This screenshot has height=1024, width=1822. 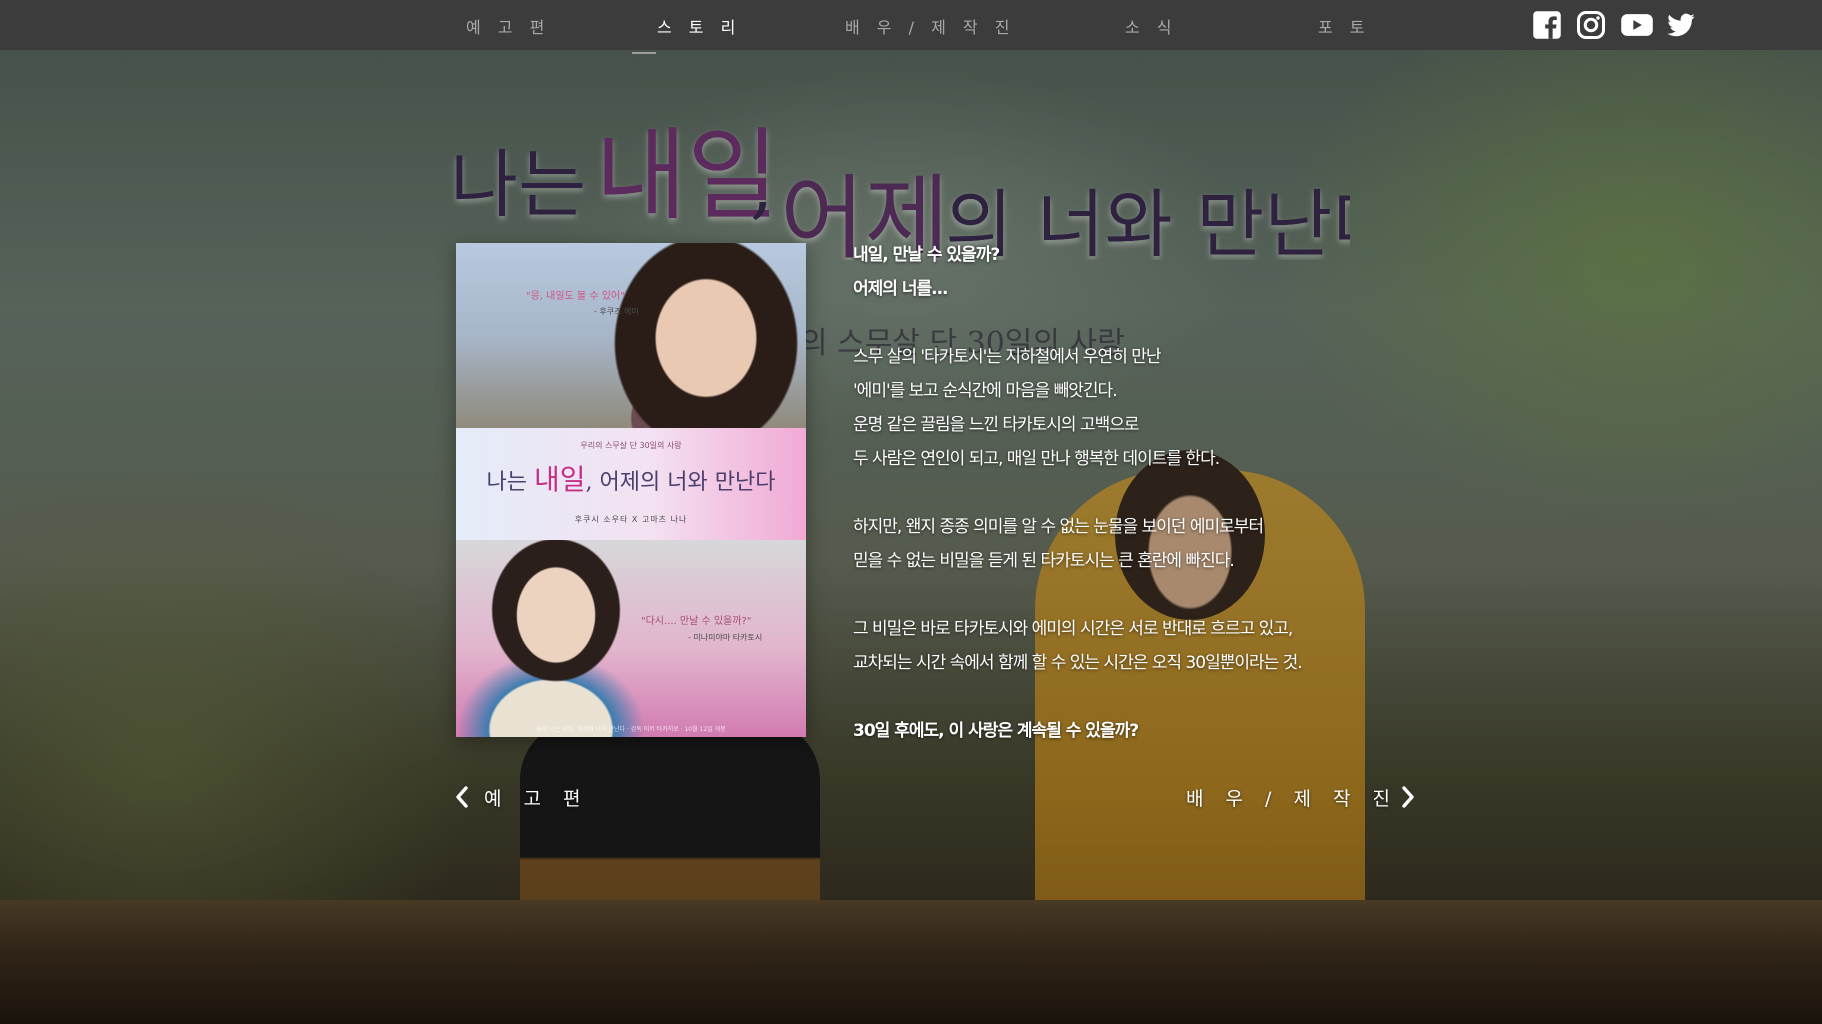 What do you see at coordinates (930, 25) in the screenshot?
I see `nav-item-cast-crew: 배 우 / 제 작 진` at bounding box center [930, 25].